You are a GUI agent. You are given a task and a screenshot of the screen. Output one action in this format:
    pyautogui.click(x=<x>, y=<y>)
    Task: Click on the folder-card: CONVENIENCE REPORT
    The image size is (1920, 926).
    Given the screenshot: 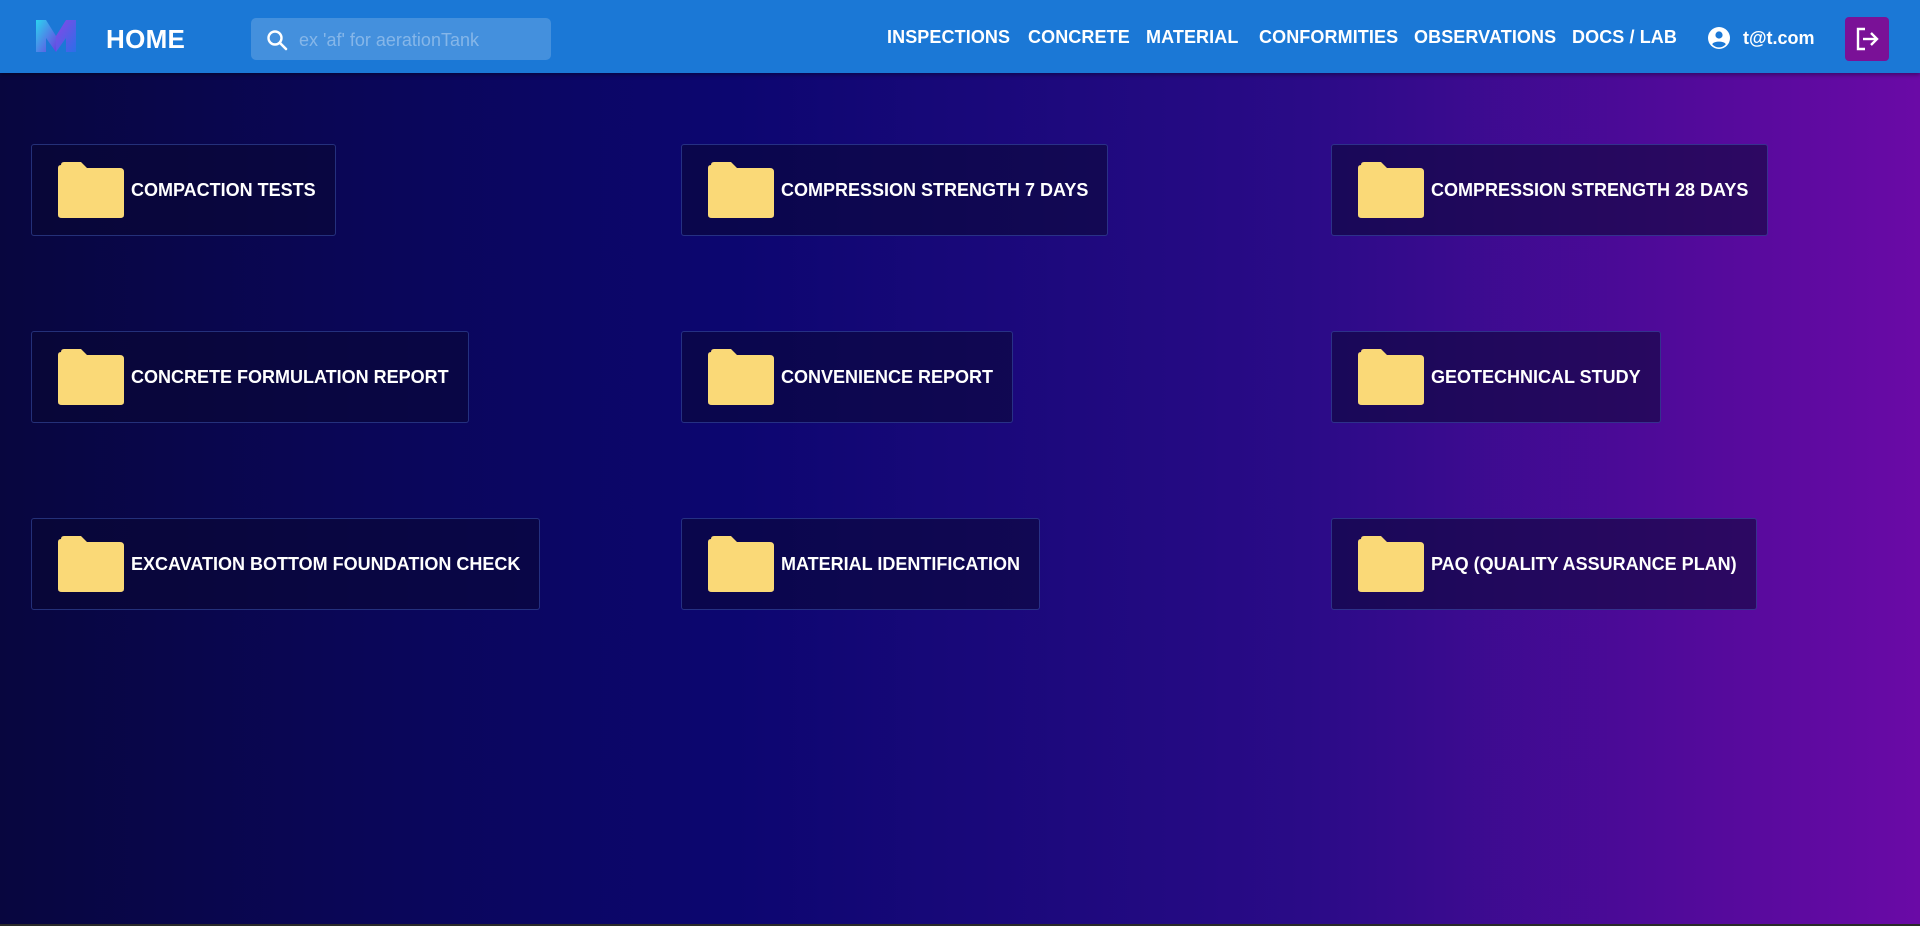 What is the action you would take?
    pyautogui.click(x=847, y=377)
    